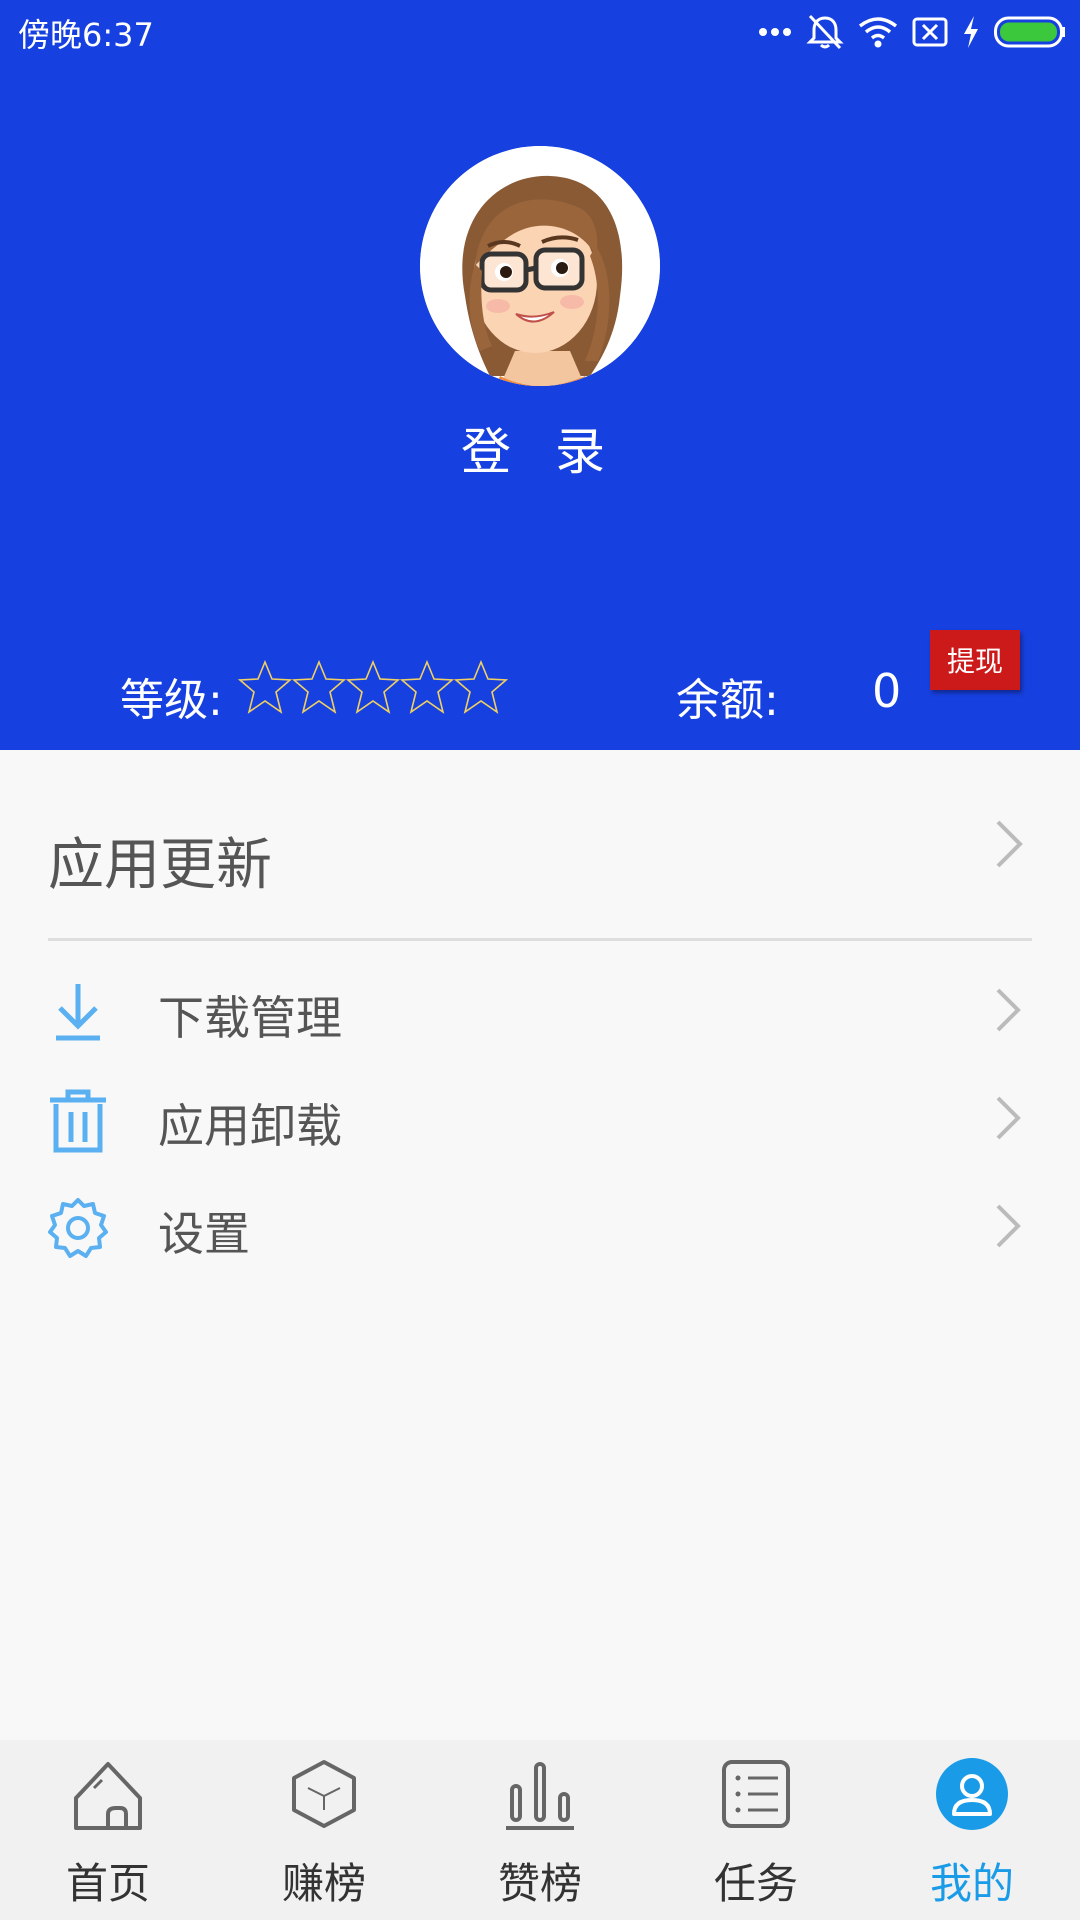  I want to click on battery-icon, so click(1030, 32).